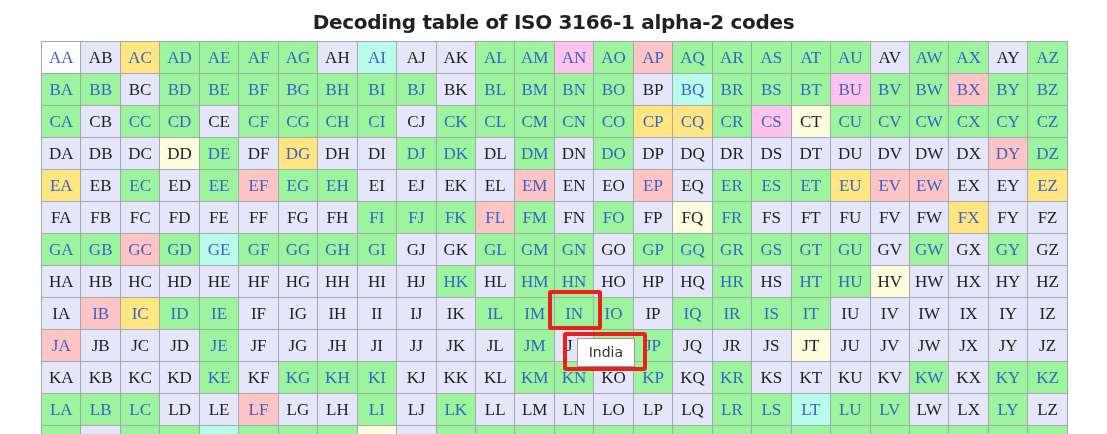 The height and width of the screenshot is (434, 1107). What do you see at coordinates (890, 410) in the screenshot?
I see `table-cell: LV` at bounding box center [890, 410].